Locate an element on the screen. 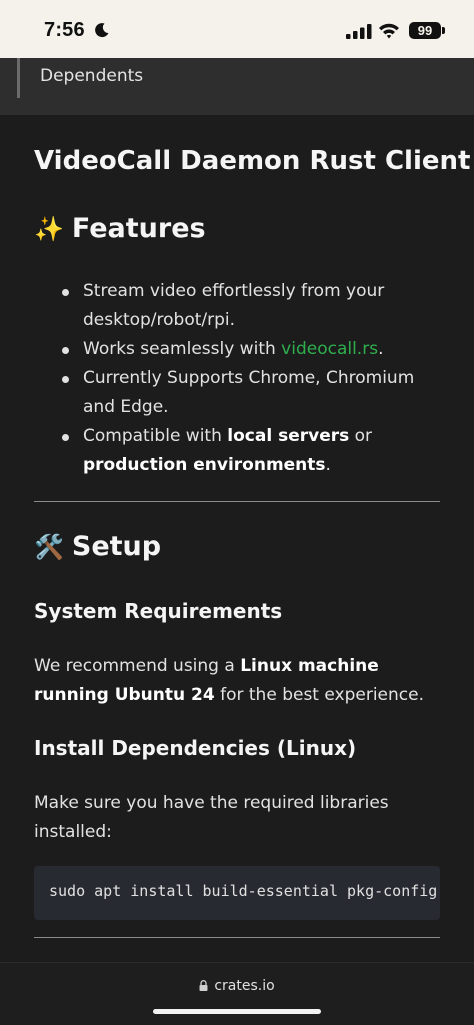 This screenshot has height=1025, width=474. browser-bottom-bar: crates.io is located at coordinates (237, 993).